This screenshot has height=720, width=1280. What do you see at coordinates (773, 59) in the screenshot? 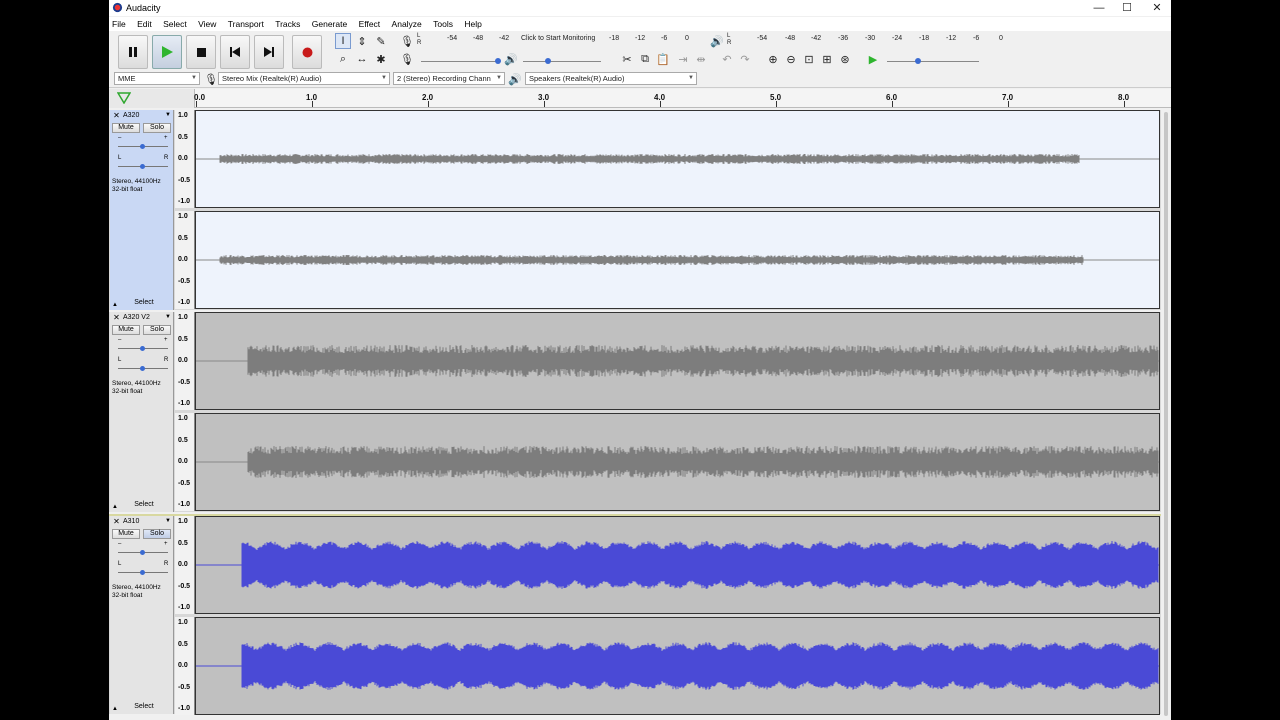
I see `zoom-in-icon: ⊕` at bounding box center [773, 59].